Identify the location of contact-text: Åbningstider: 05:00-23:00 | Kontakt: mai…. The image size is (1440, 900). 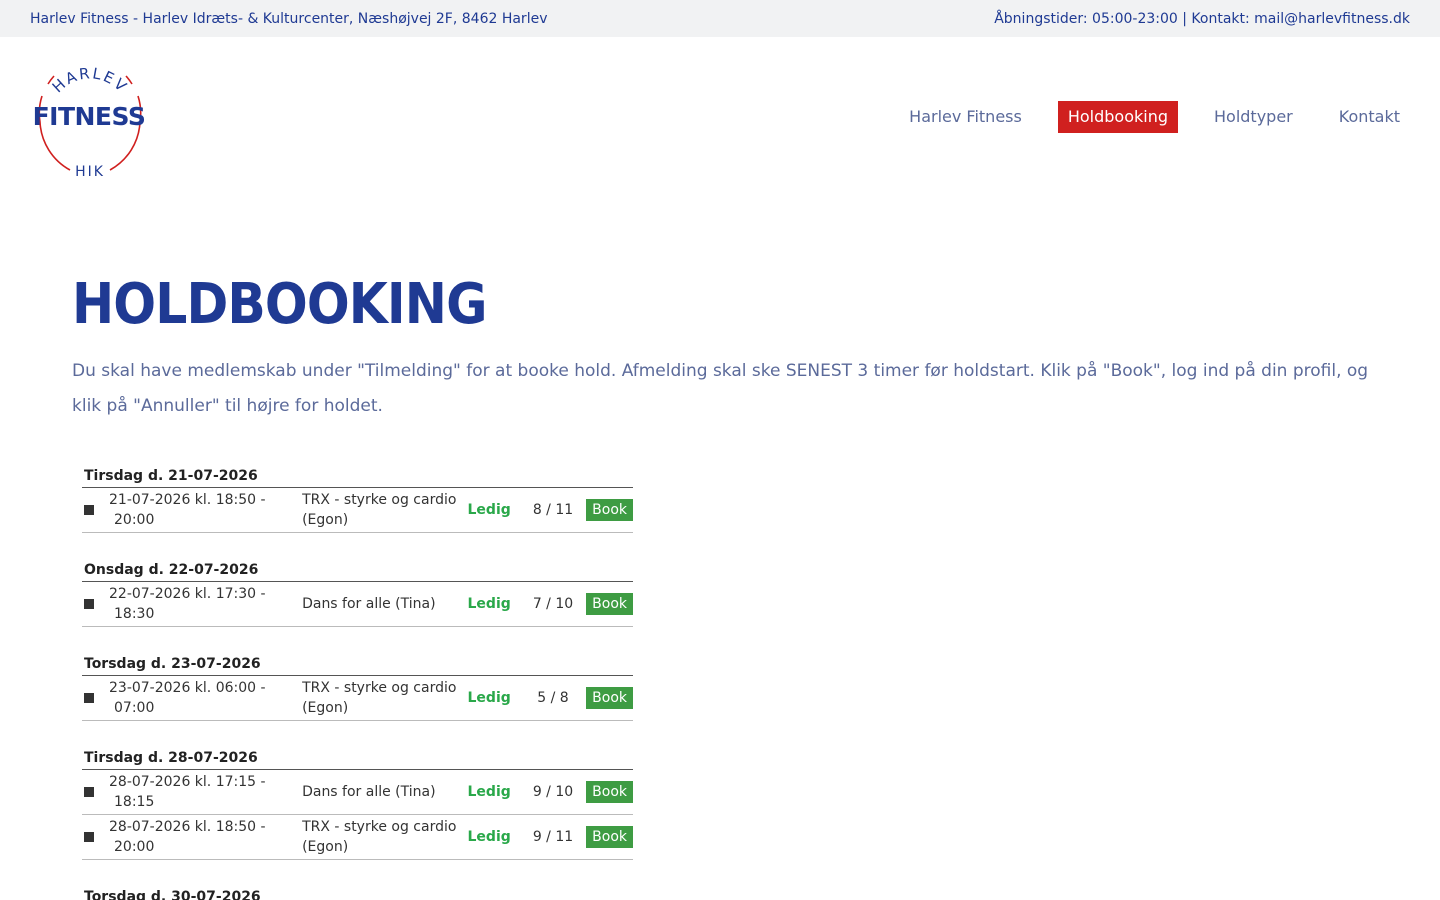
(1202, 18).